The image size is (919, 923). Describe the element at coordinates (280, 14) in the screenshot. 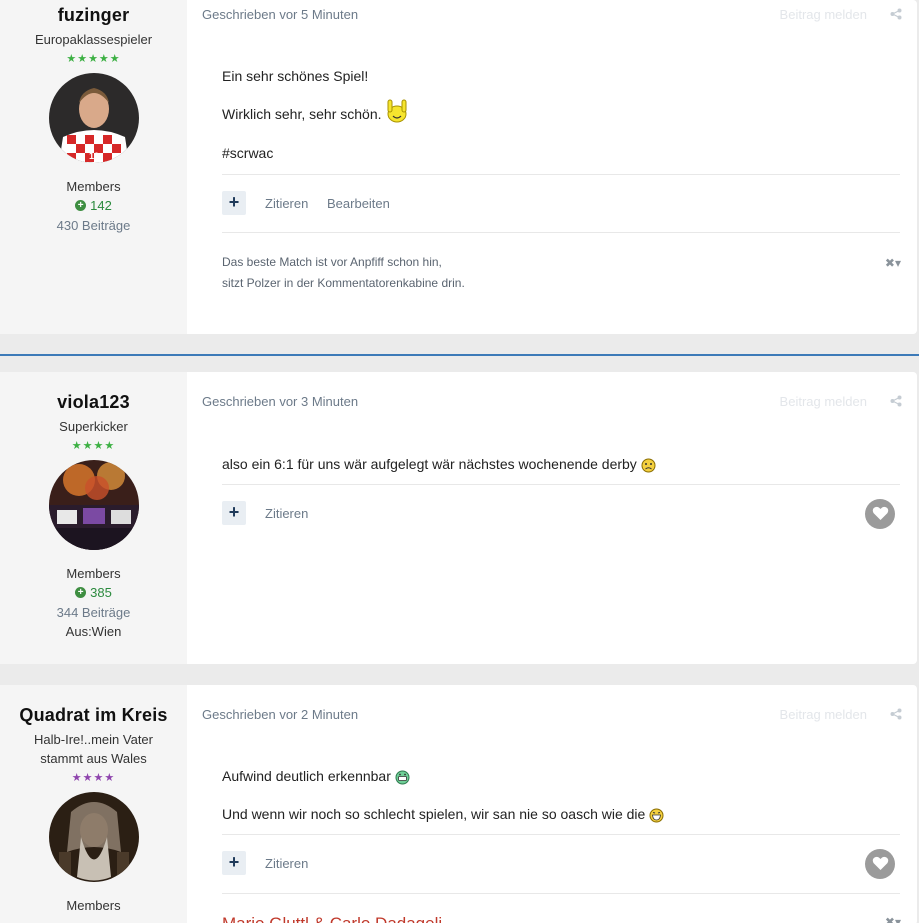

I see `post-time: Geschrieben vor 5 Minuten` at that location.